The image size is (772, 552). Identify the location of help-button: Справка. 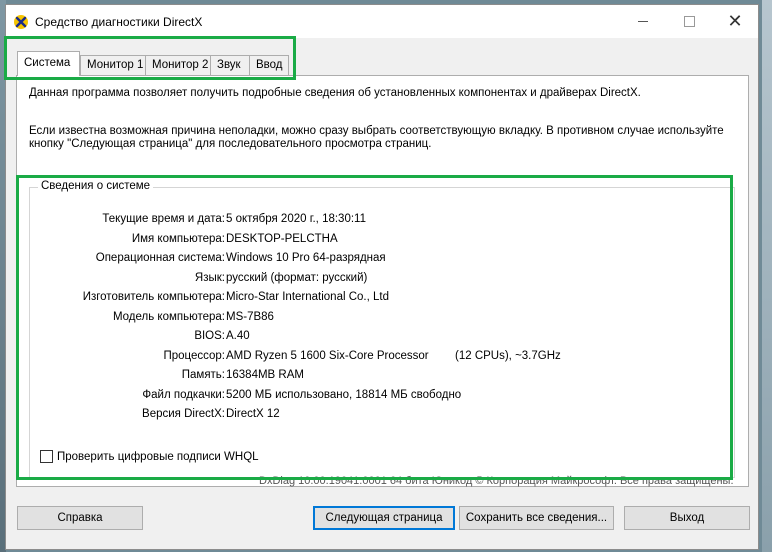
(80, 518).